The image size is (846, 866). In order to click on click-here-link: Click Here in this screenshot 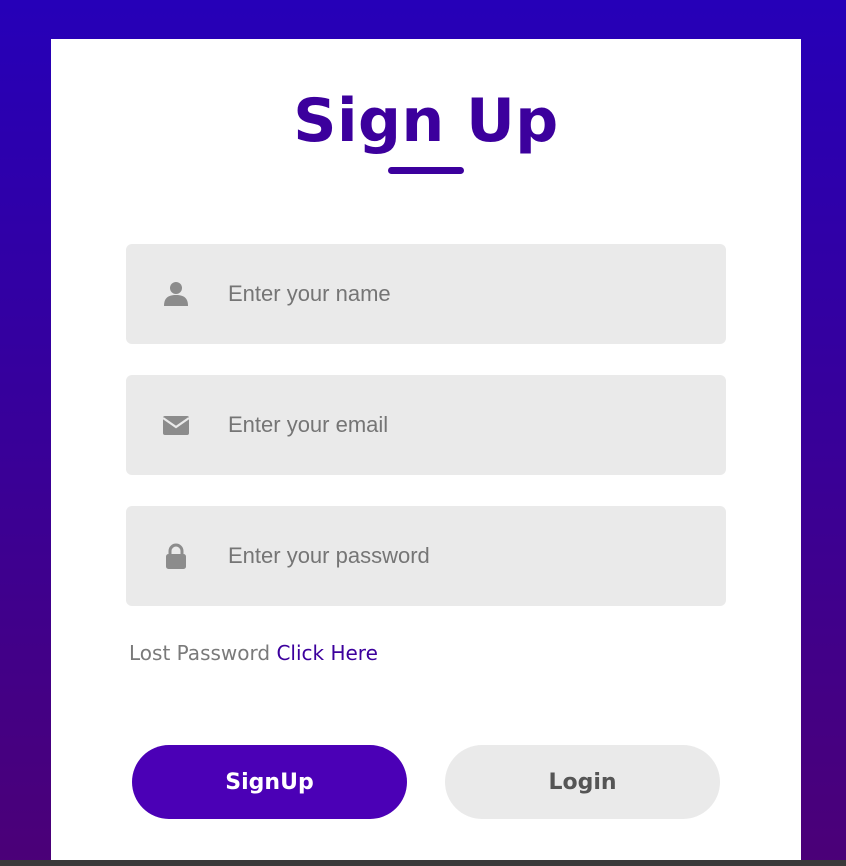, I will do `click(326, 653)`.